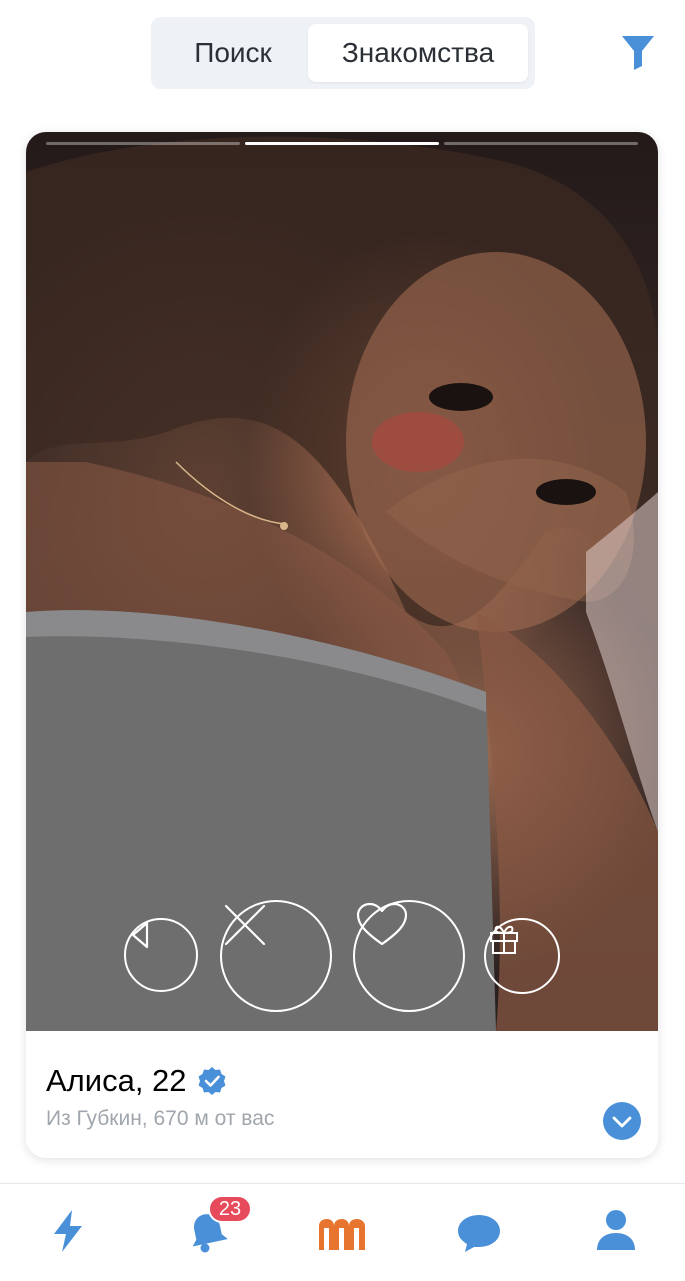 The width and height of the screenshot is (685, 1281). What do you see at coordinates (245, 925) in the screenshot?
I see `close-icon` at bounding box center [245, 925].